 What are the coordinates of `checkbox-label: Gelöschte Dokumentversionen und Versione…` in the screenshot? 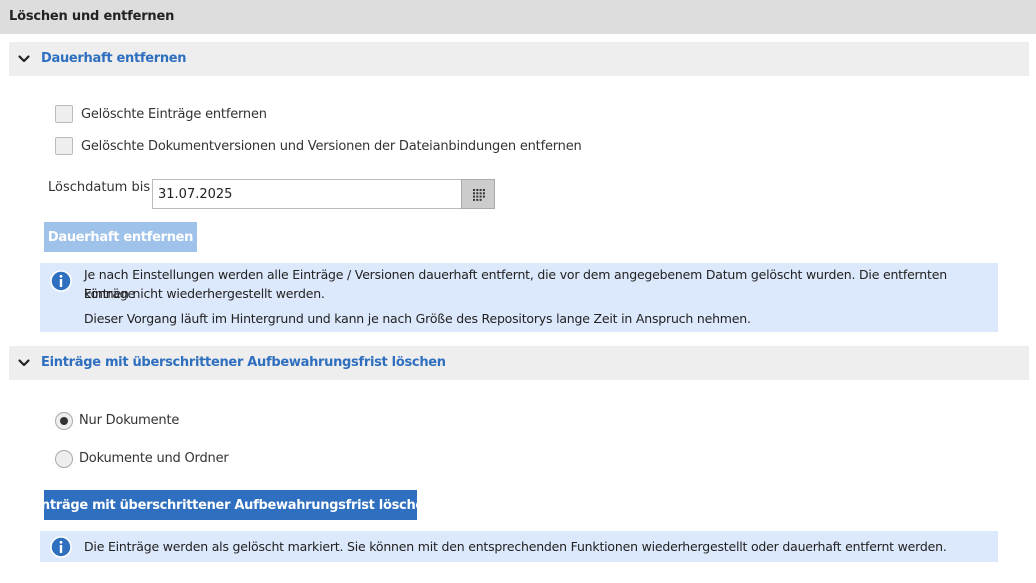 It's located at (331, 146).